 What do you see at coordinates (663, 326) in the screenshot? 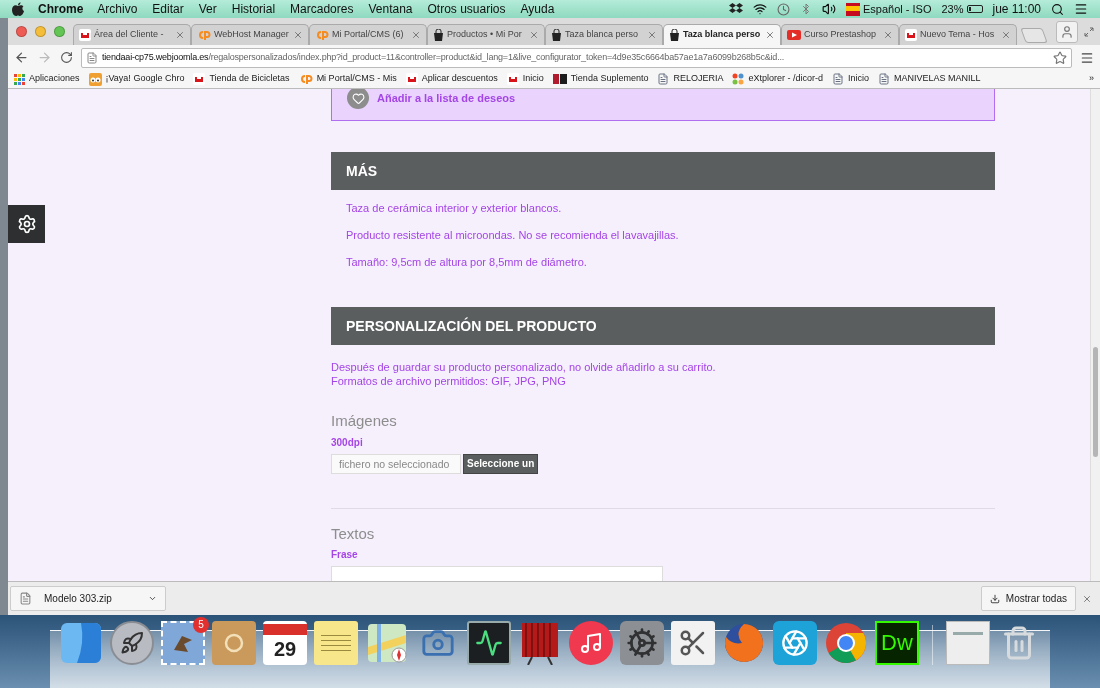
I see `section-header: PERSONALIZACIÓN DEL PRODUCTO` at bounding box center [663, 326].